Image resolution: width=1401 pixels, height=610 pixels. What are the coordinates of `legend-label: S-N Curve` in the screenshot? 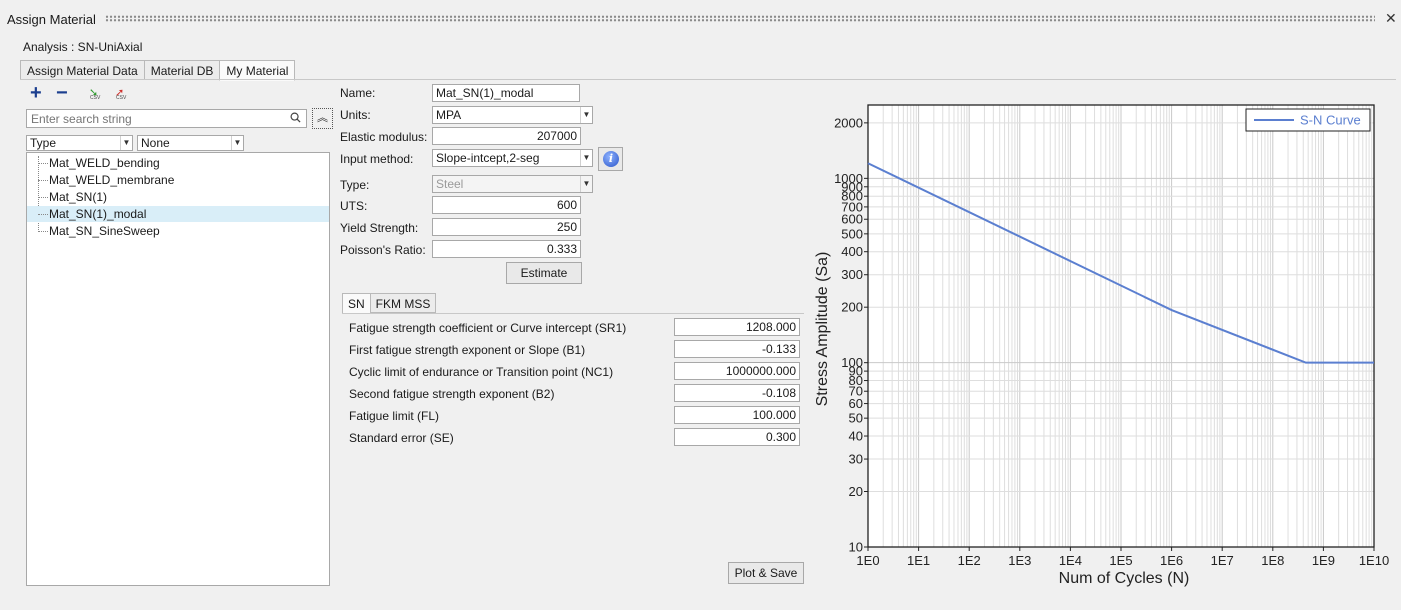 It's located at (1330, 120).